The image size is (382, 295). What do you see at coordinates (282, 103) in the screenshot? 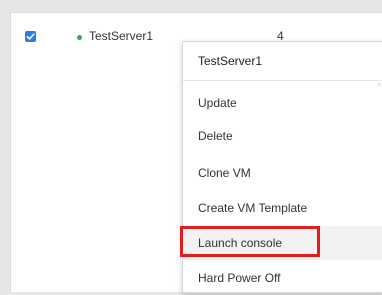
I see `menu-item-update: Update` at bounding box center [282, 103].